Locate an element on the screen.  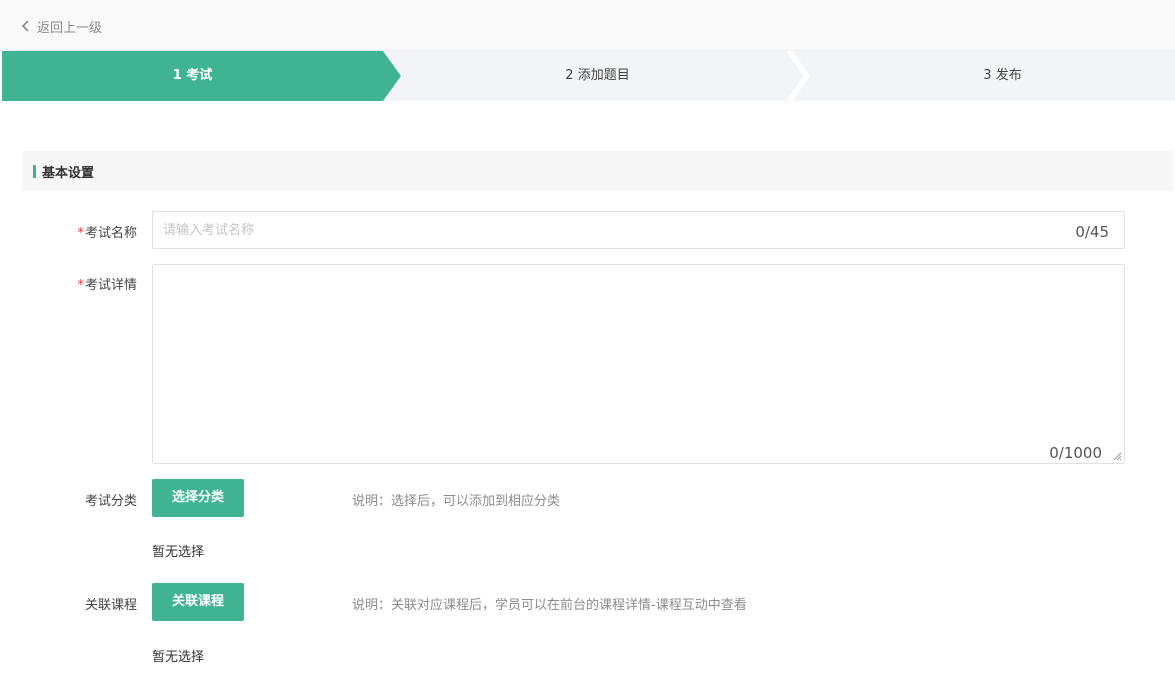
top-bar: 返回上一级 is located at coordinates (587, 25).